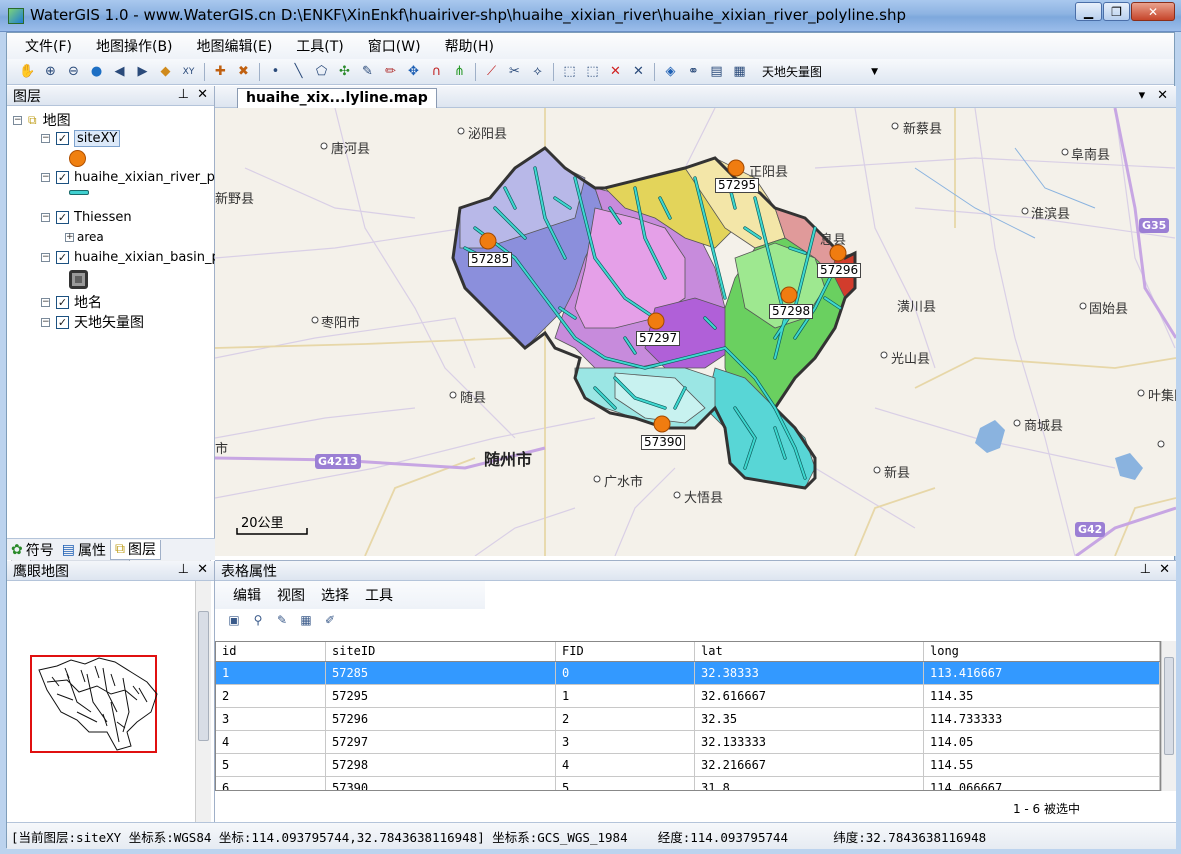 The height and width of the screenshot is (854, 1181). I want to click on table-row: 6 57390 5 31.8 114.066667, so click(688, 783).